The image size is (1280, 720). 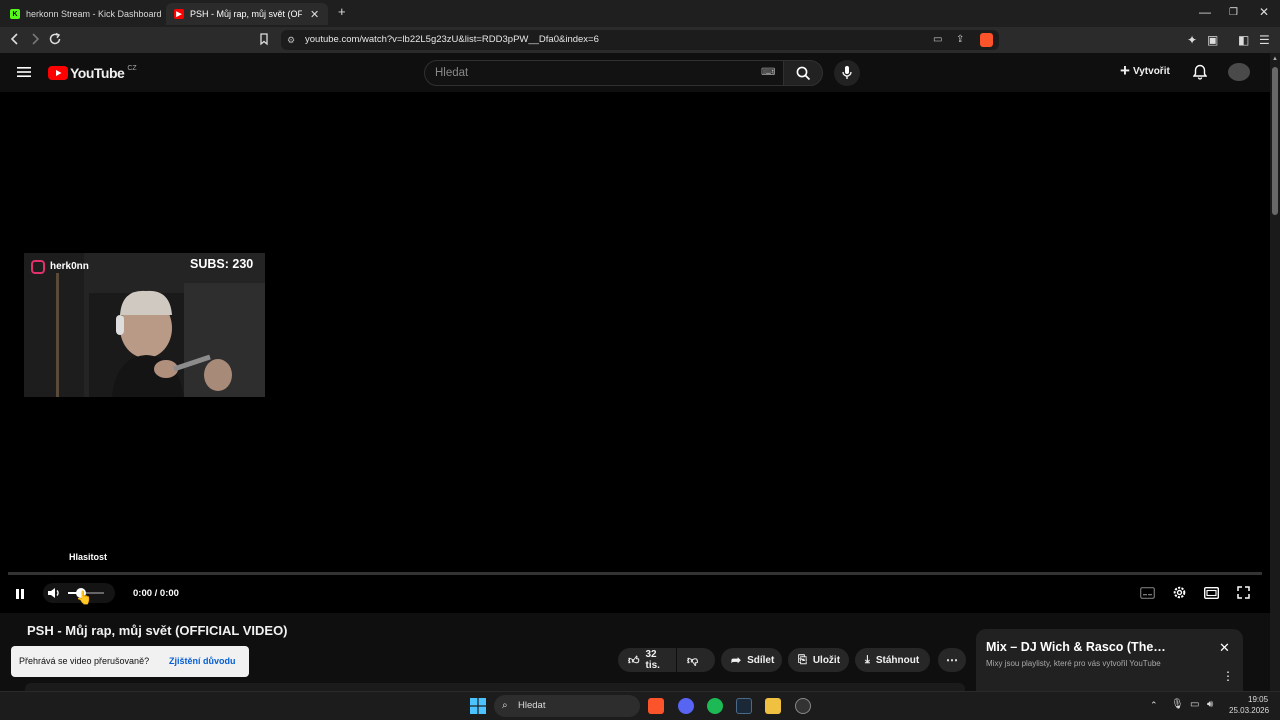 I want to click on plus-icon: +, so click(x=1125, y=70).